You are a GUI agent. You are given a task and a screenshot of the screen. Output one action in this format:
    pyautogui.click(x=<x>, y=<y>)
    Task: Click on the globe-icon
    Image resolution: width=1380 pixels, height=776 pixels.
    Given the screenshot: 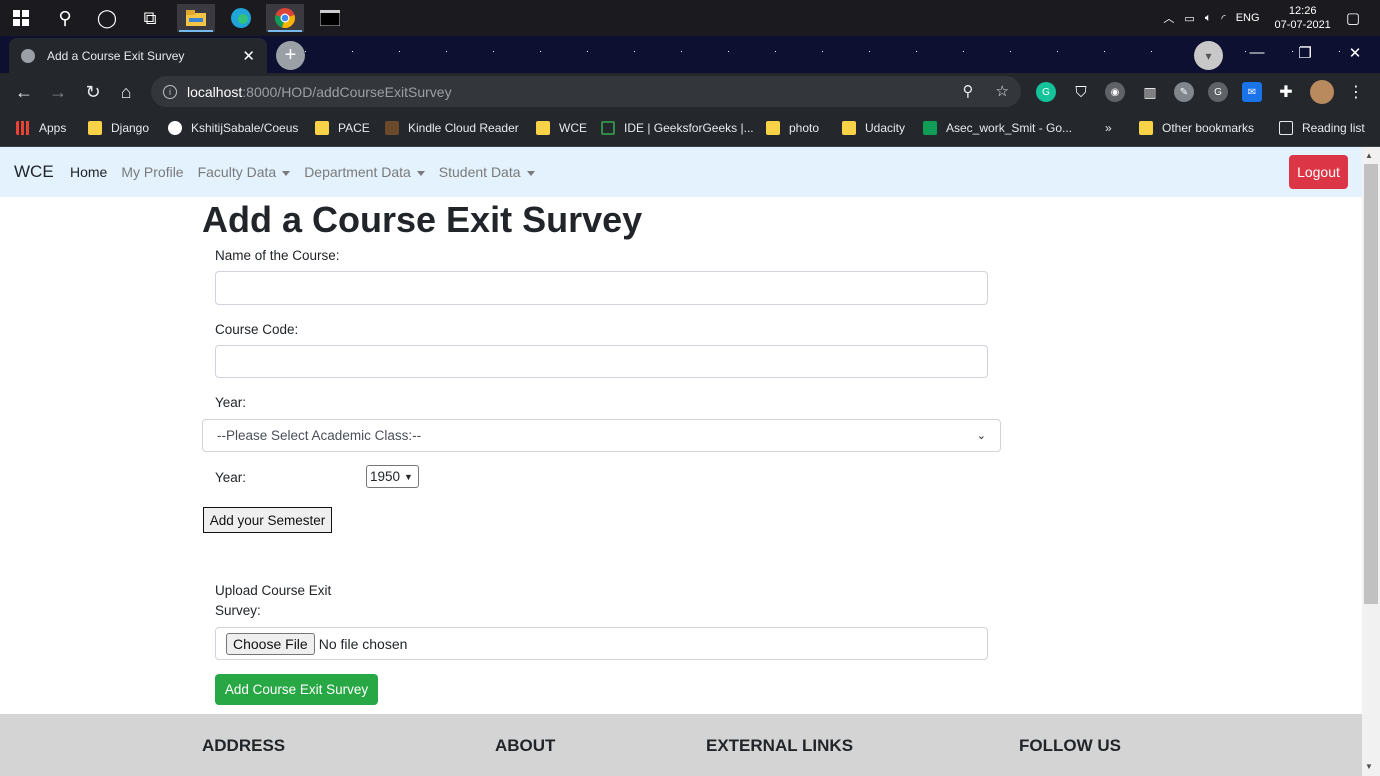 What is the action you would take?
    pyautogui.click(x=28, y=55)
    